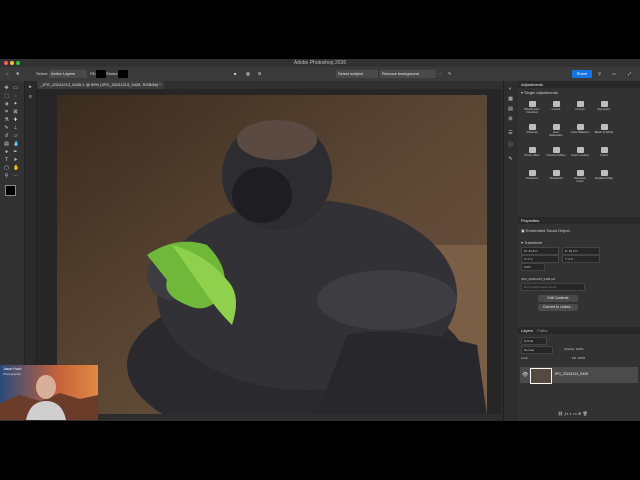  I want to click on adj-brightness-contrast: Brightness/ Contrast, so click(532, 111).